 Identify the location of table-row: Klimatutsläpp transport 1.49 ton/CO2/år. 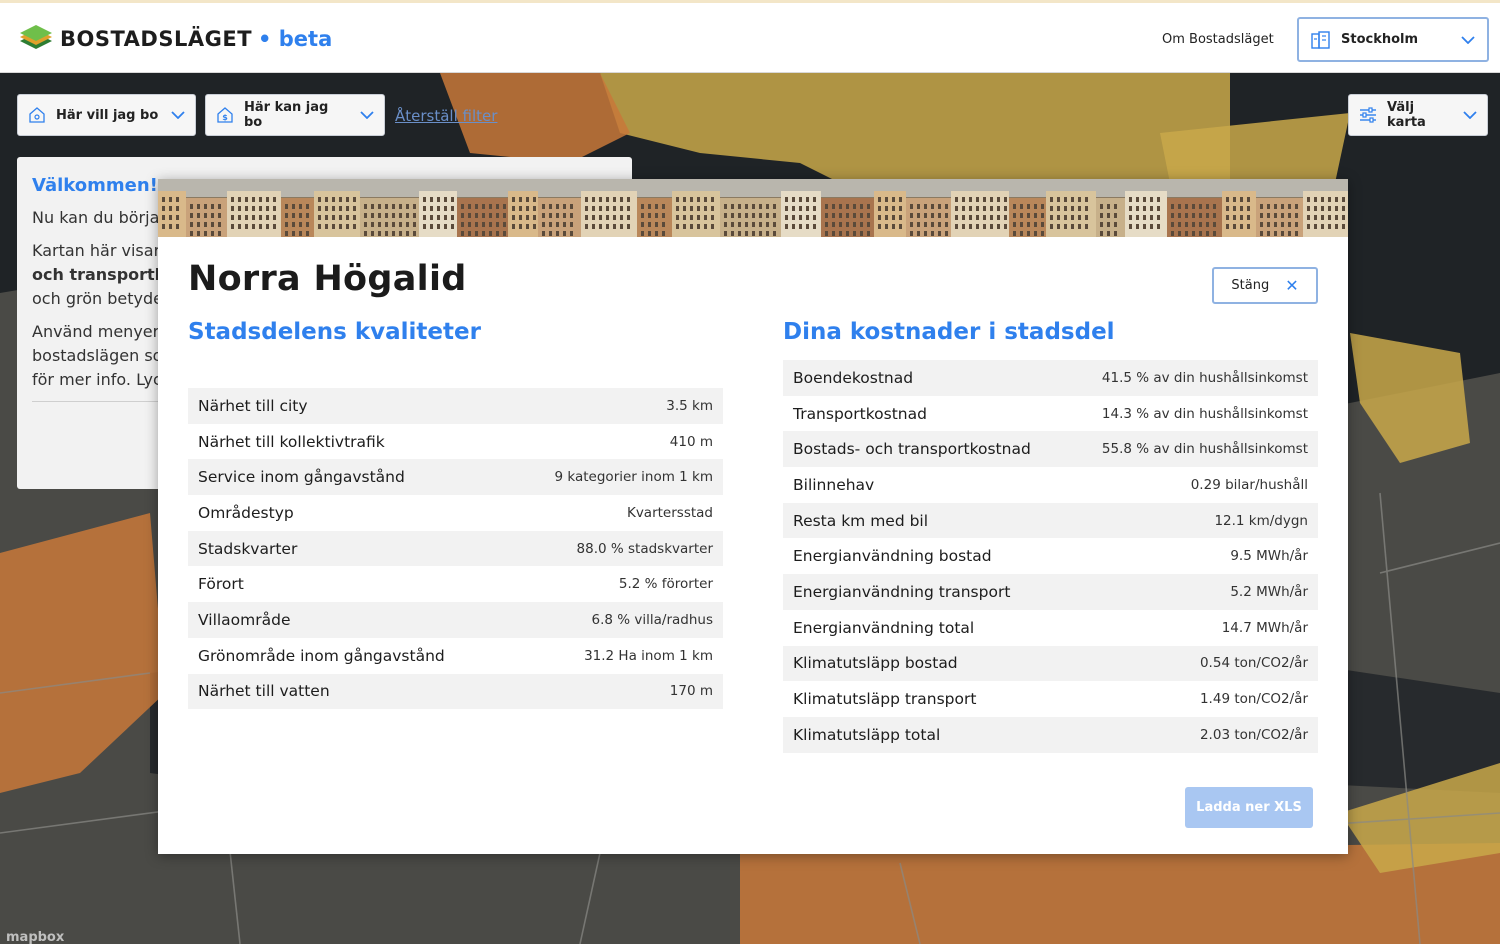
(1050, 699).